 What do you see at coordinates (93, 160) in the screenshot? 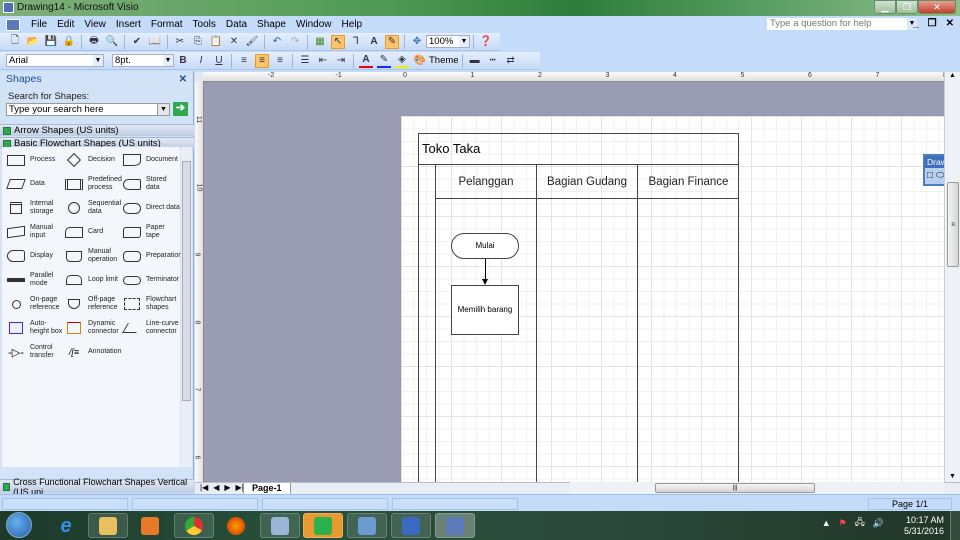
I see `shape-master-decision: Decision` at bounding box center [93, 160].